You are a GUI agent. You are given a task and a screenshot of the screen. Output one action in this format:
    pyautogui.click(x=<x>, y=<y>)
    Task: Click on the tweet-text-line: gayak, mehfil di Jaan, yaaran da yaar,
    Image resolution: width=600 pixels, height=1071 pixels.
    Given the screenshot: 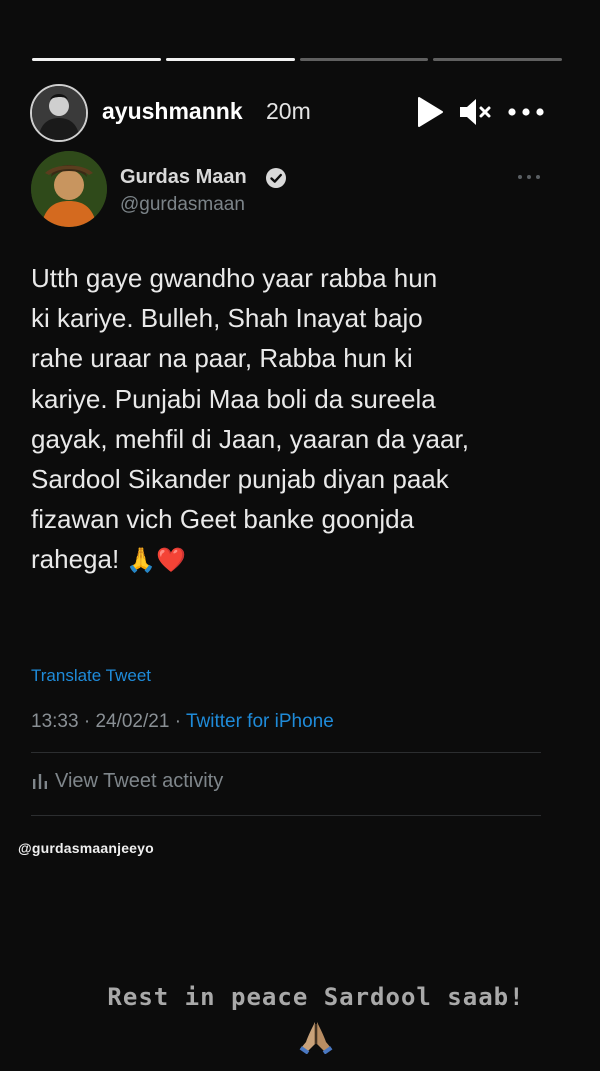 What is the action you would take?
    pyautogui.click(x=250, y=438)
    